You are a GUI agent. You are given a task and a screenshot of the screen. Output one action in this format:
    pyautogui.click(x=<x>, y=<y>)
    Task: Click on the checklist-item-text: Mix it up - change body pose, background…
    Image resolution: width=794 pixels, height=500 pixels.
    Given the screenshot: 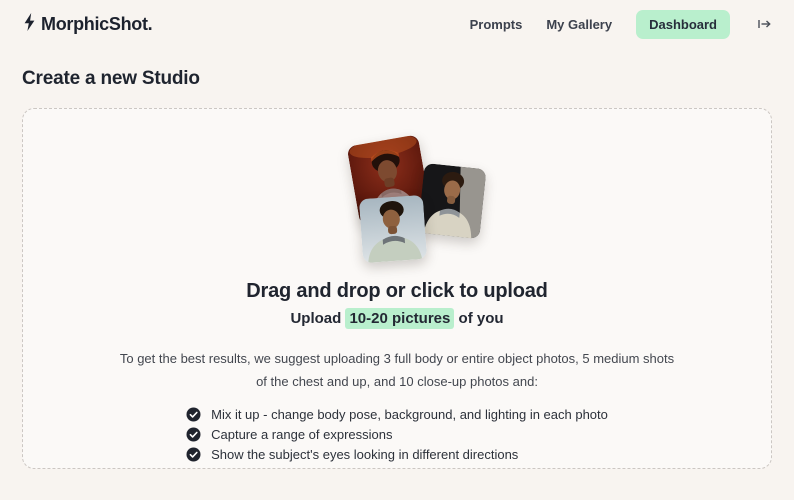 What is the action you would take?
    pyautogui.click(x=409, y=414)
    